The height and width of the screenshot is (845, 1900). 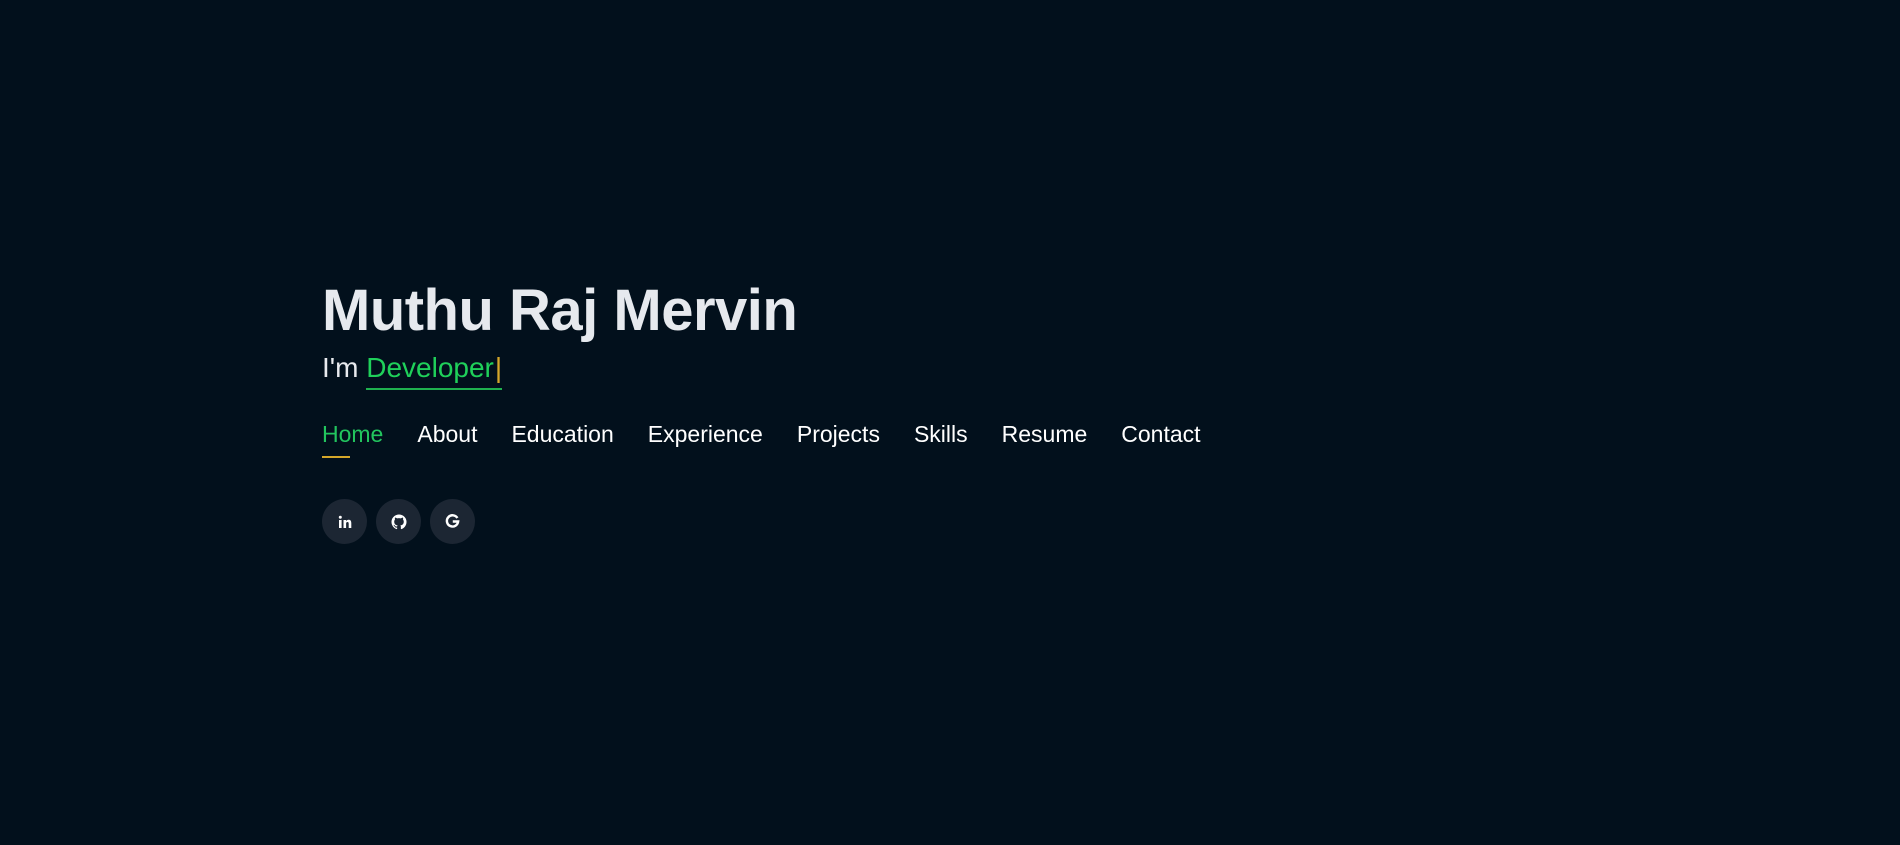 I want to click on social-links, so click(x=822, y=521).